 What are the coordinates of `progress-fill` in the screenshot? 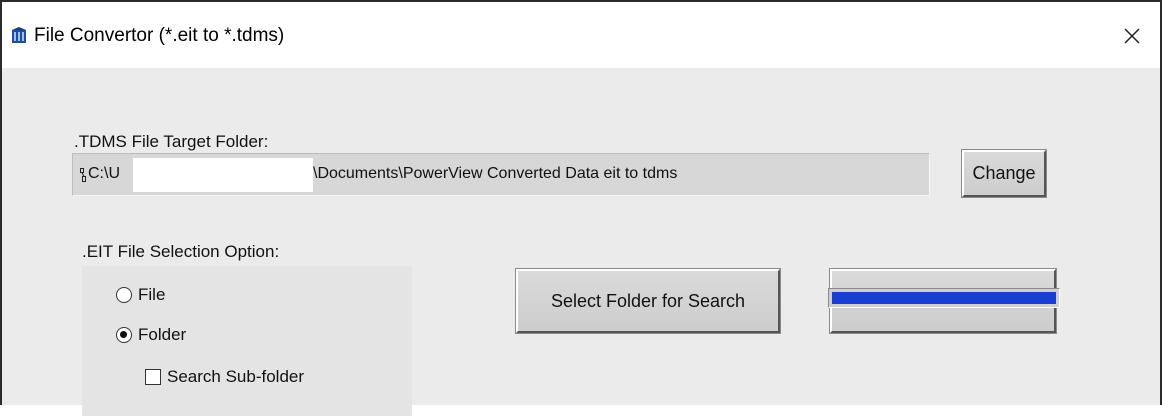 It's located at (944, 298).